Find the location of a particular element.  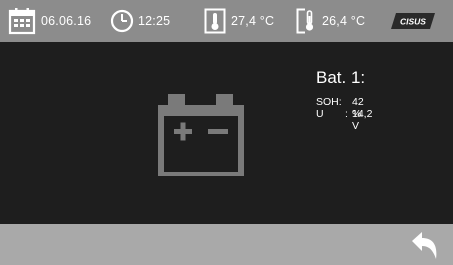

inside-temperature: 27,4 °C is located at coordinates (239, 21).